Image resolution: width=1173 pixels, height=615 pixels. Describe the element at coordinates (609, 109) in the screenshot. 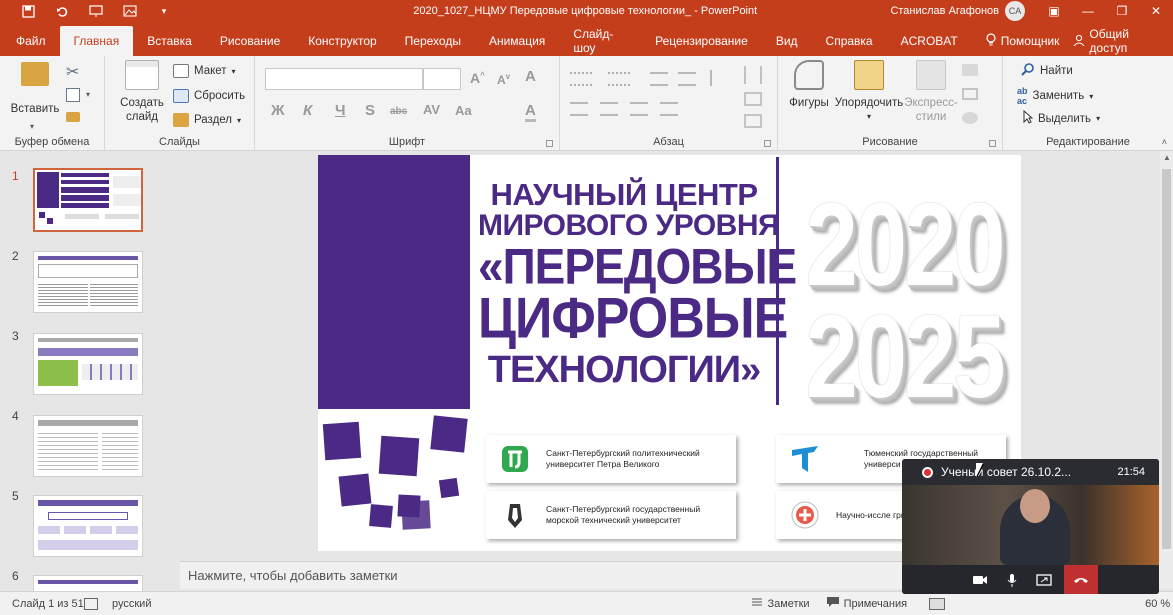

I see `align-center-icon` at that location.